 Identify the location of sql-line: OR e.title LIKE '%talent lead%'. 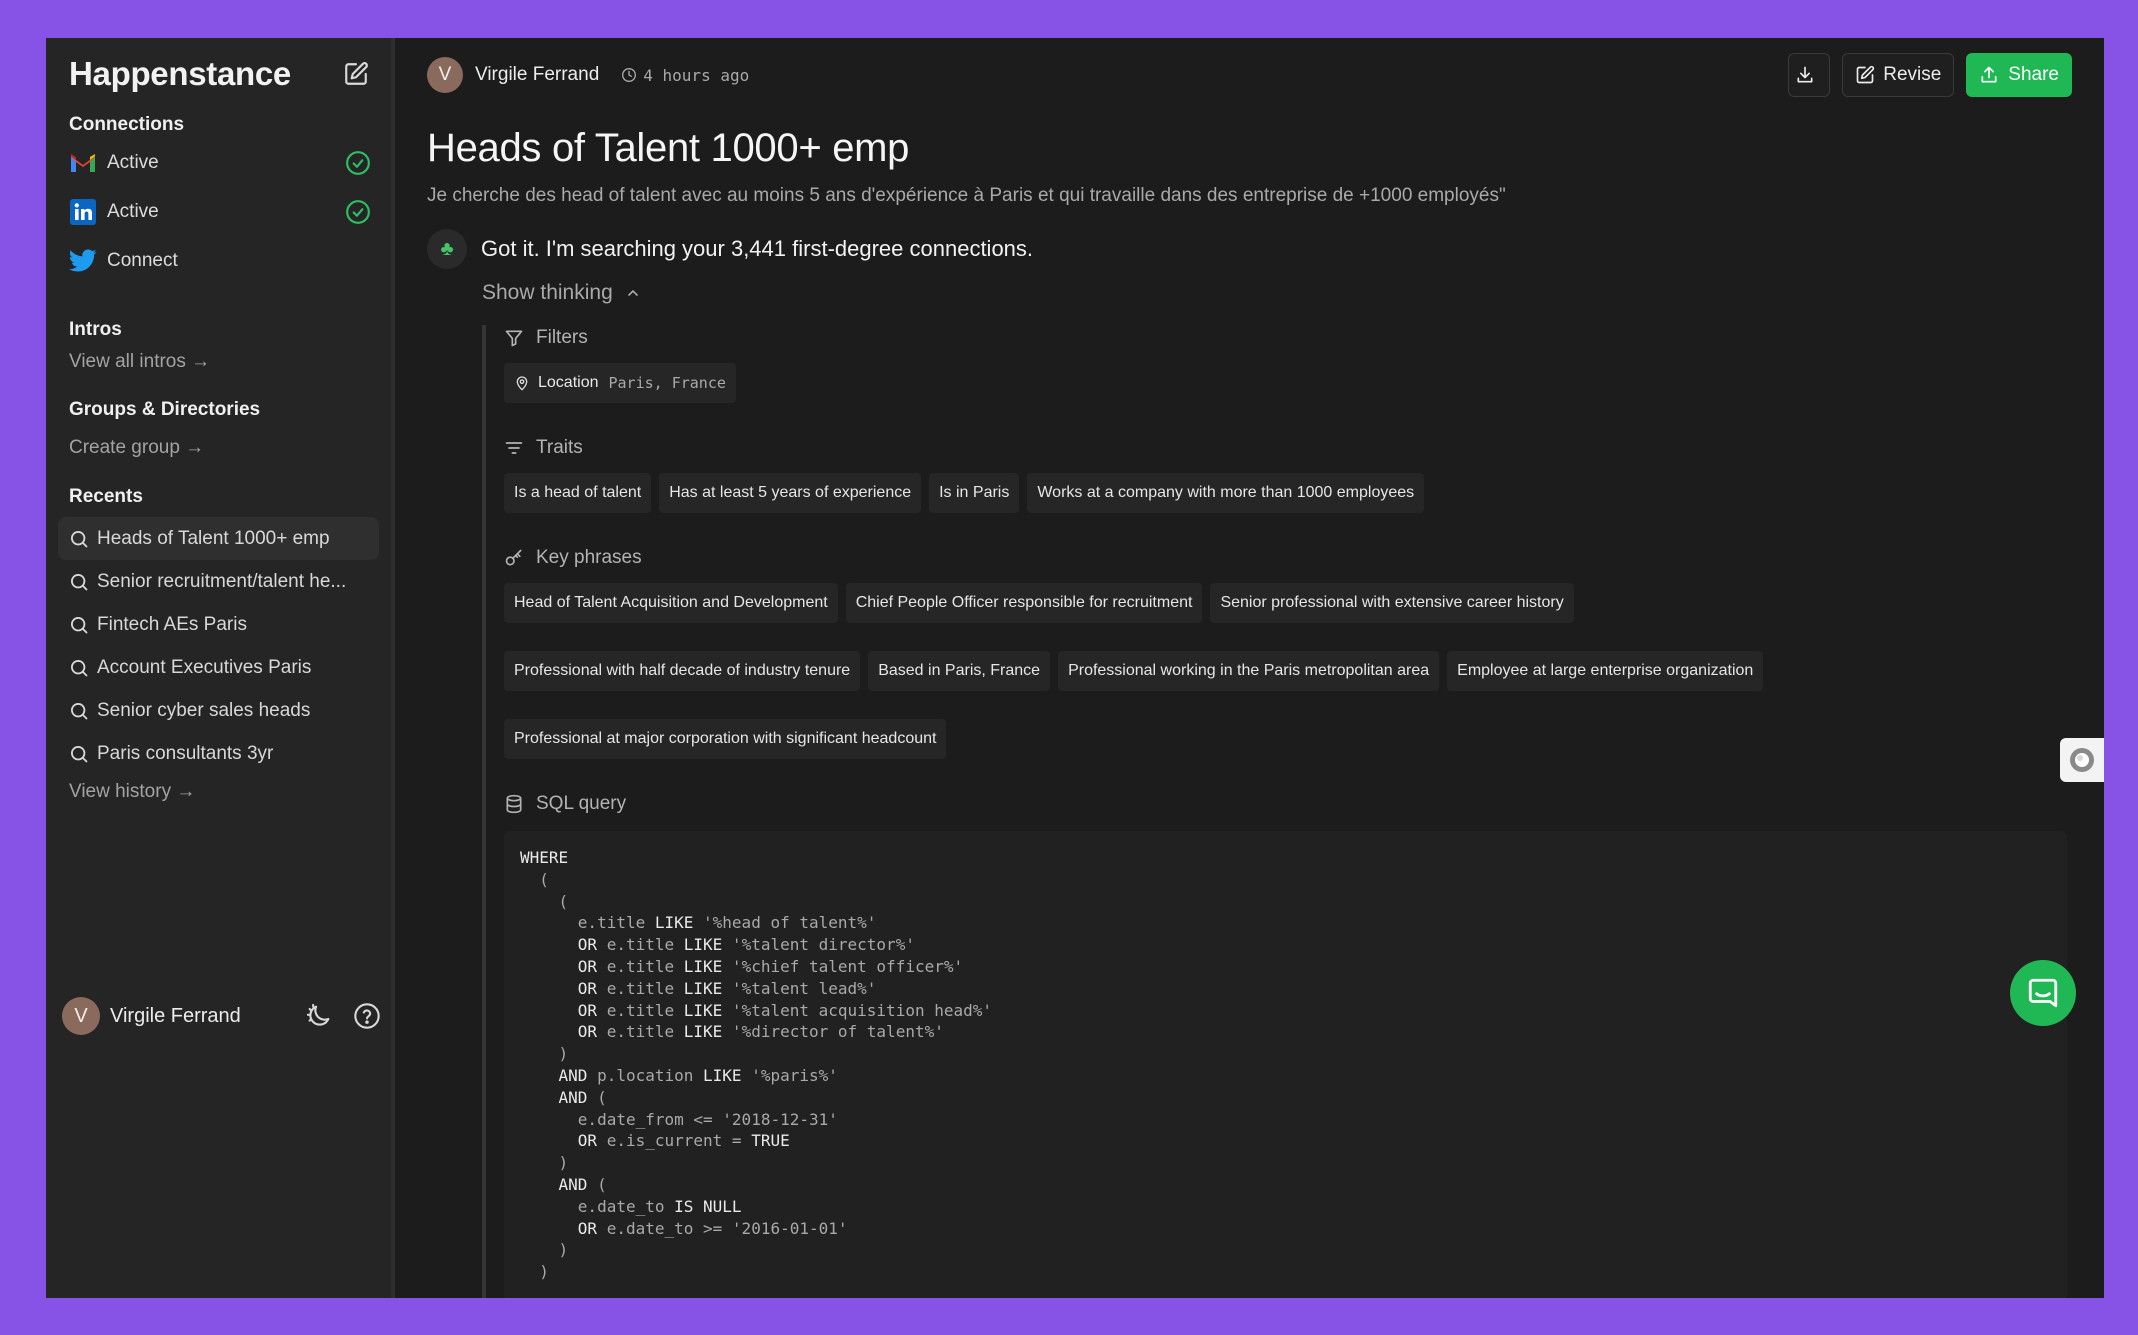
(727, 988).